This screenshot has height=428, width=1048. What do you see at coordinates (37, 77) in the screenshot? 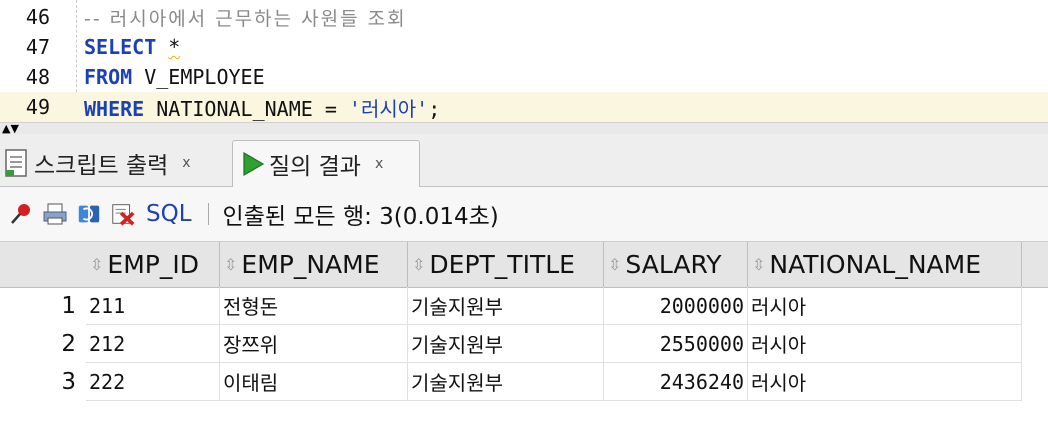
I see `line-number: 48` at bounding box center [37, 77].